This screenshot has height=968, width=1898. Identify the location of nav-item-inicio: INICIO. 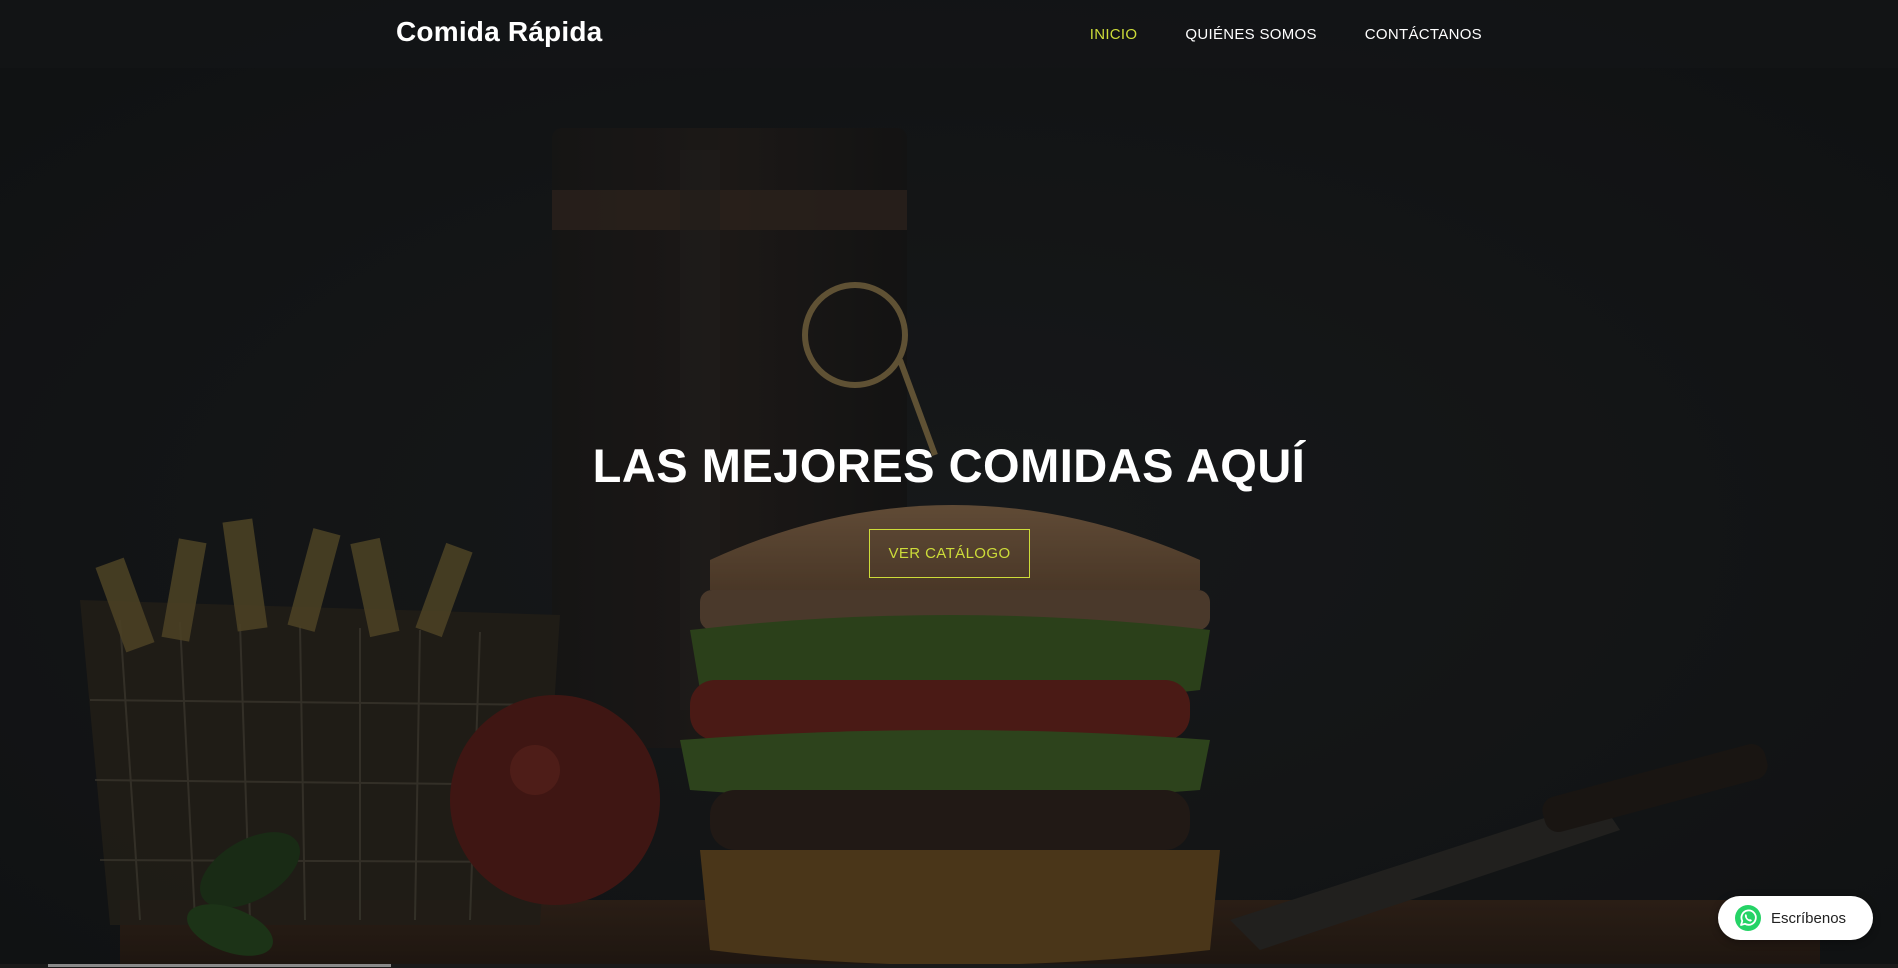
(1114, 34).